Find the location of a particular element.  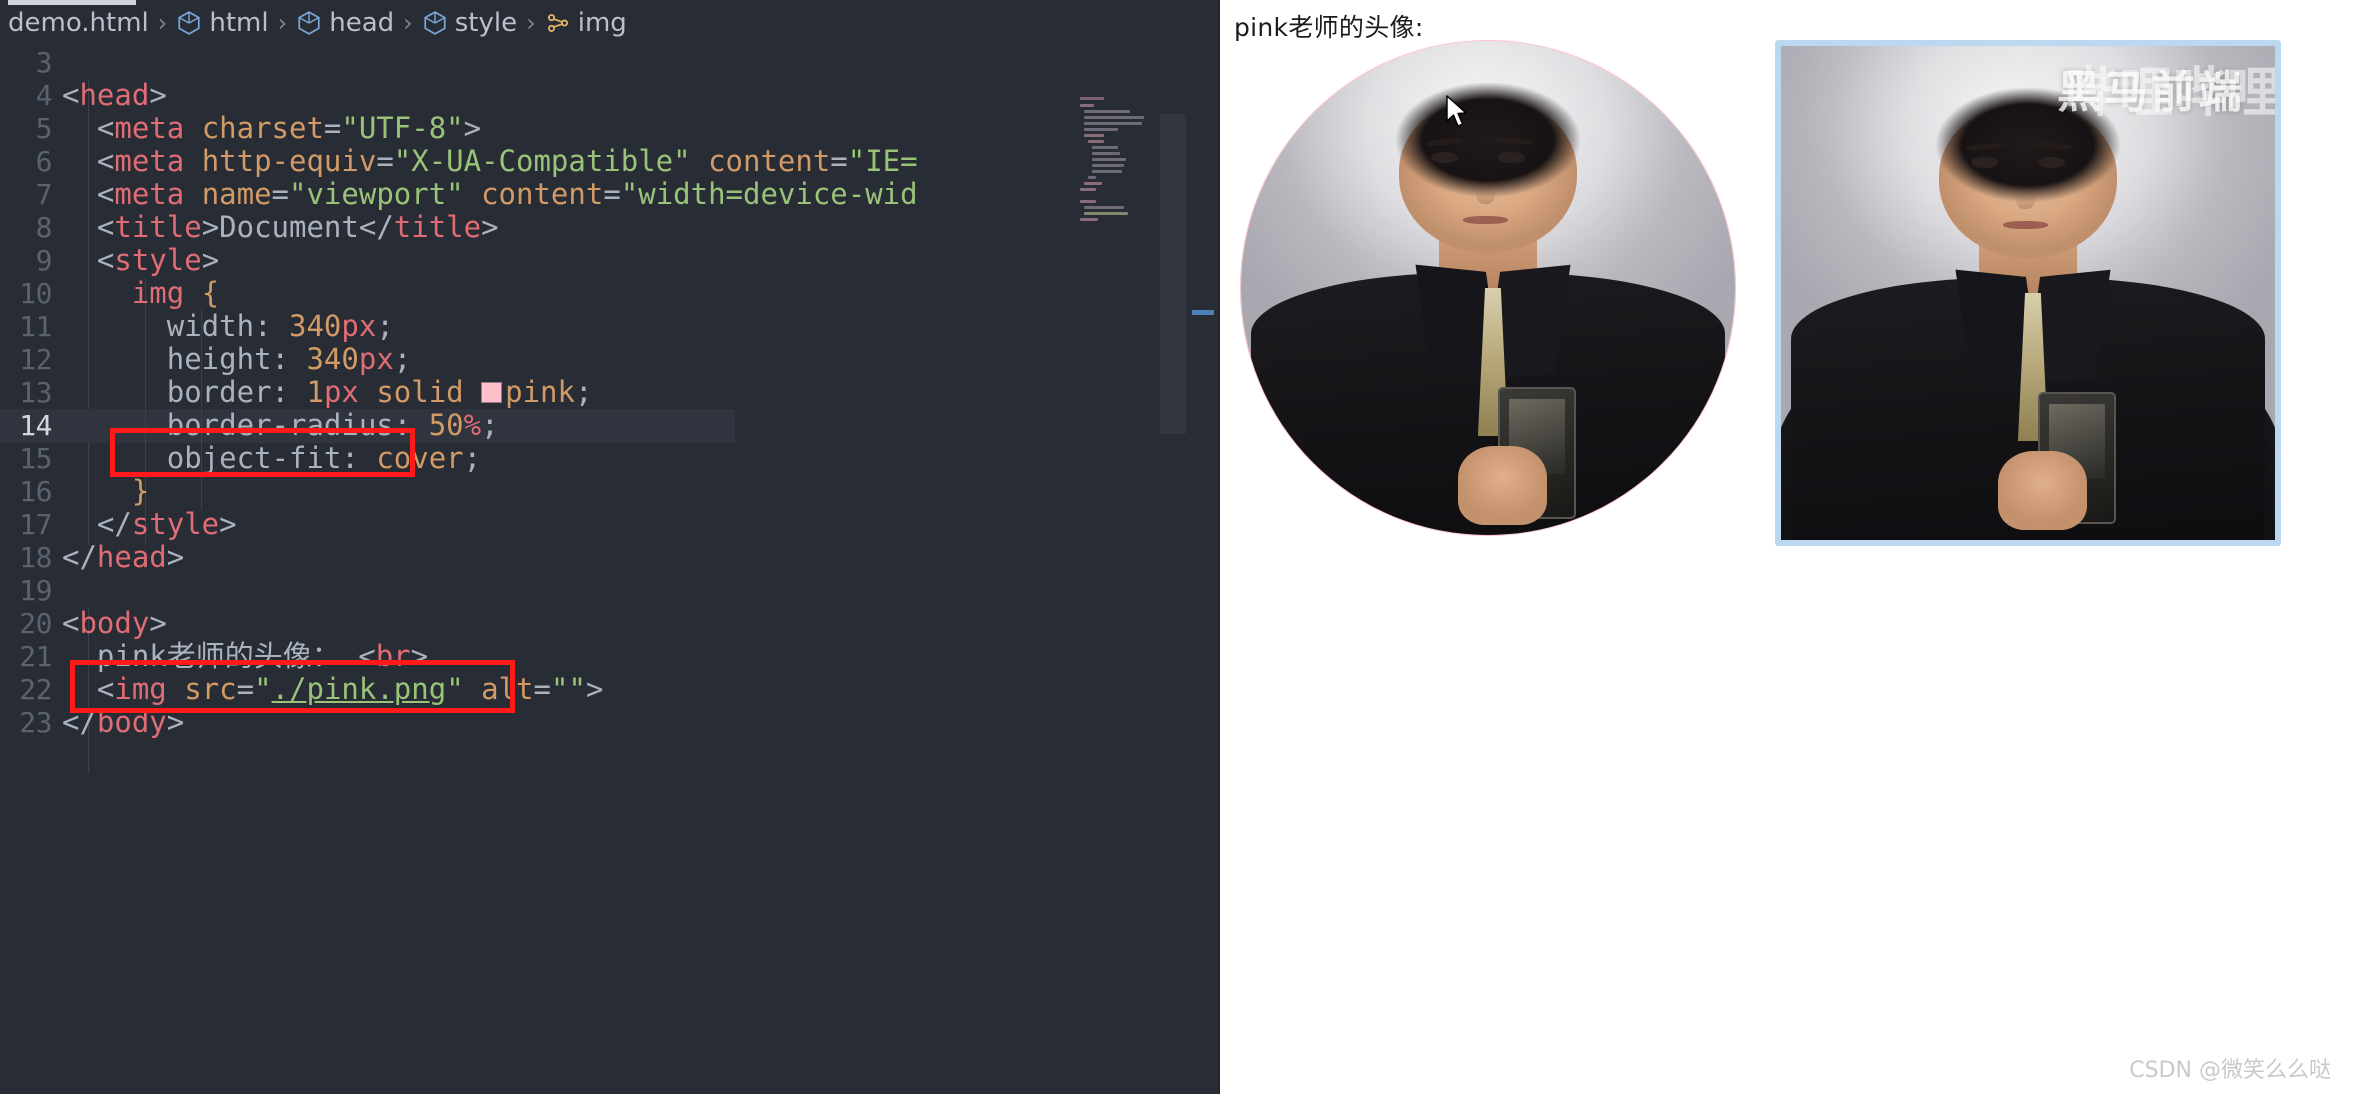

code-line-20: <body> is located at coordinates (114, 623).